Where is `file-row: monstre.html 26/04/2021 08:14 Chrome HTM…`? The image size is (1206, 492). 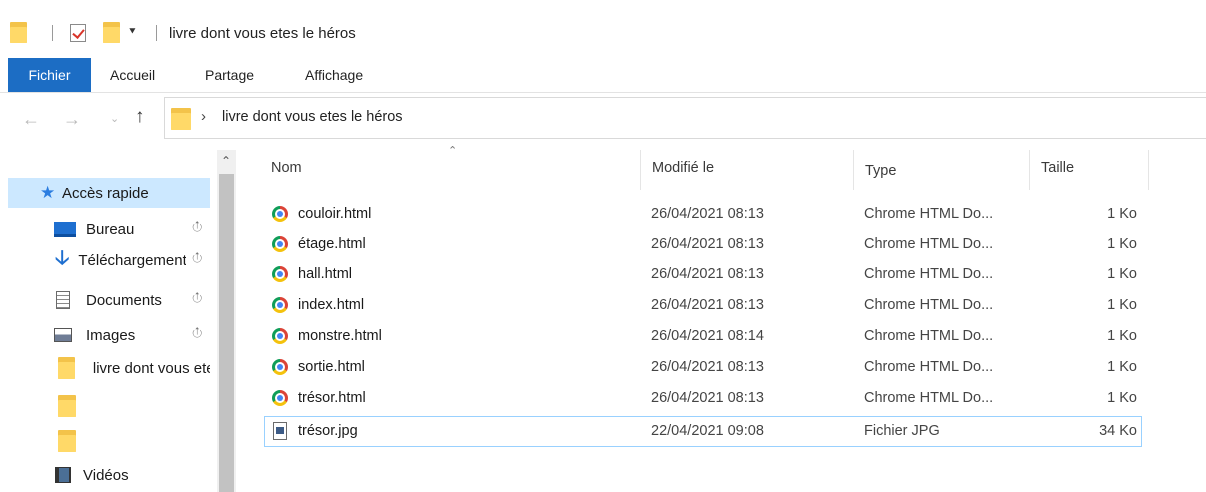 file-row: monstre.html 26/04/2021 08:14 Chrome HTM… is located at coordinates (704, 336).